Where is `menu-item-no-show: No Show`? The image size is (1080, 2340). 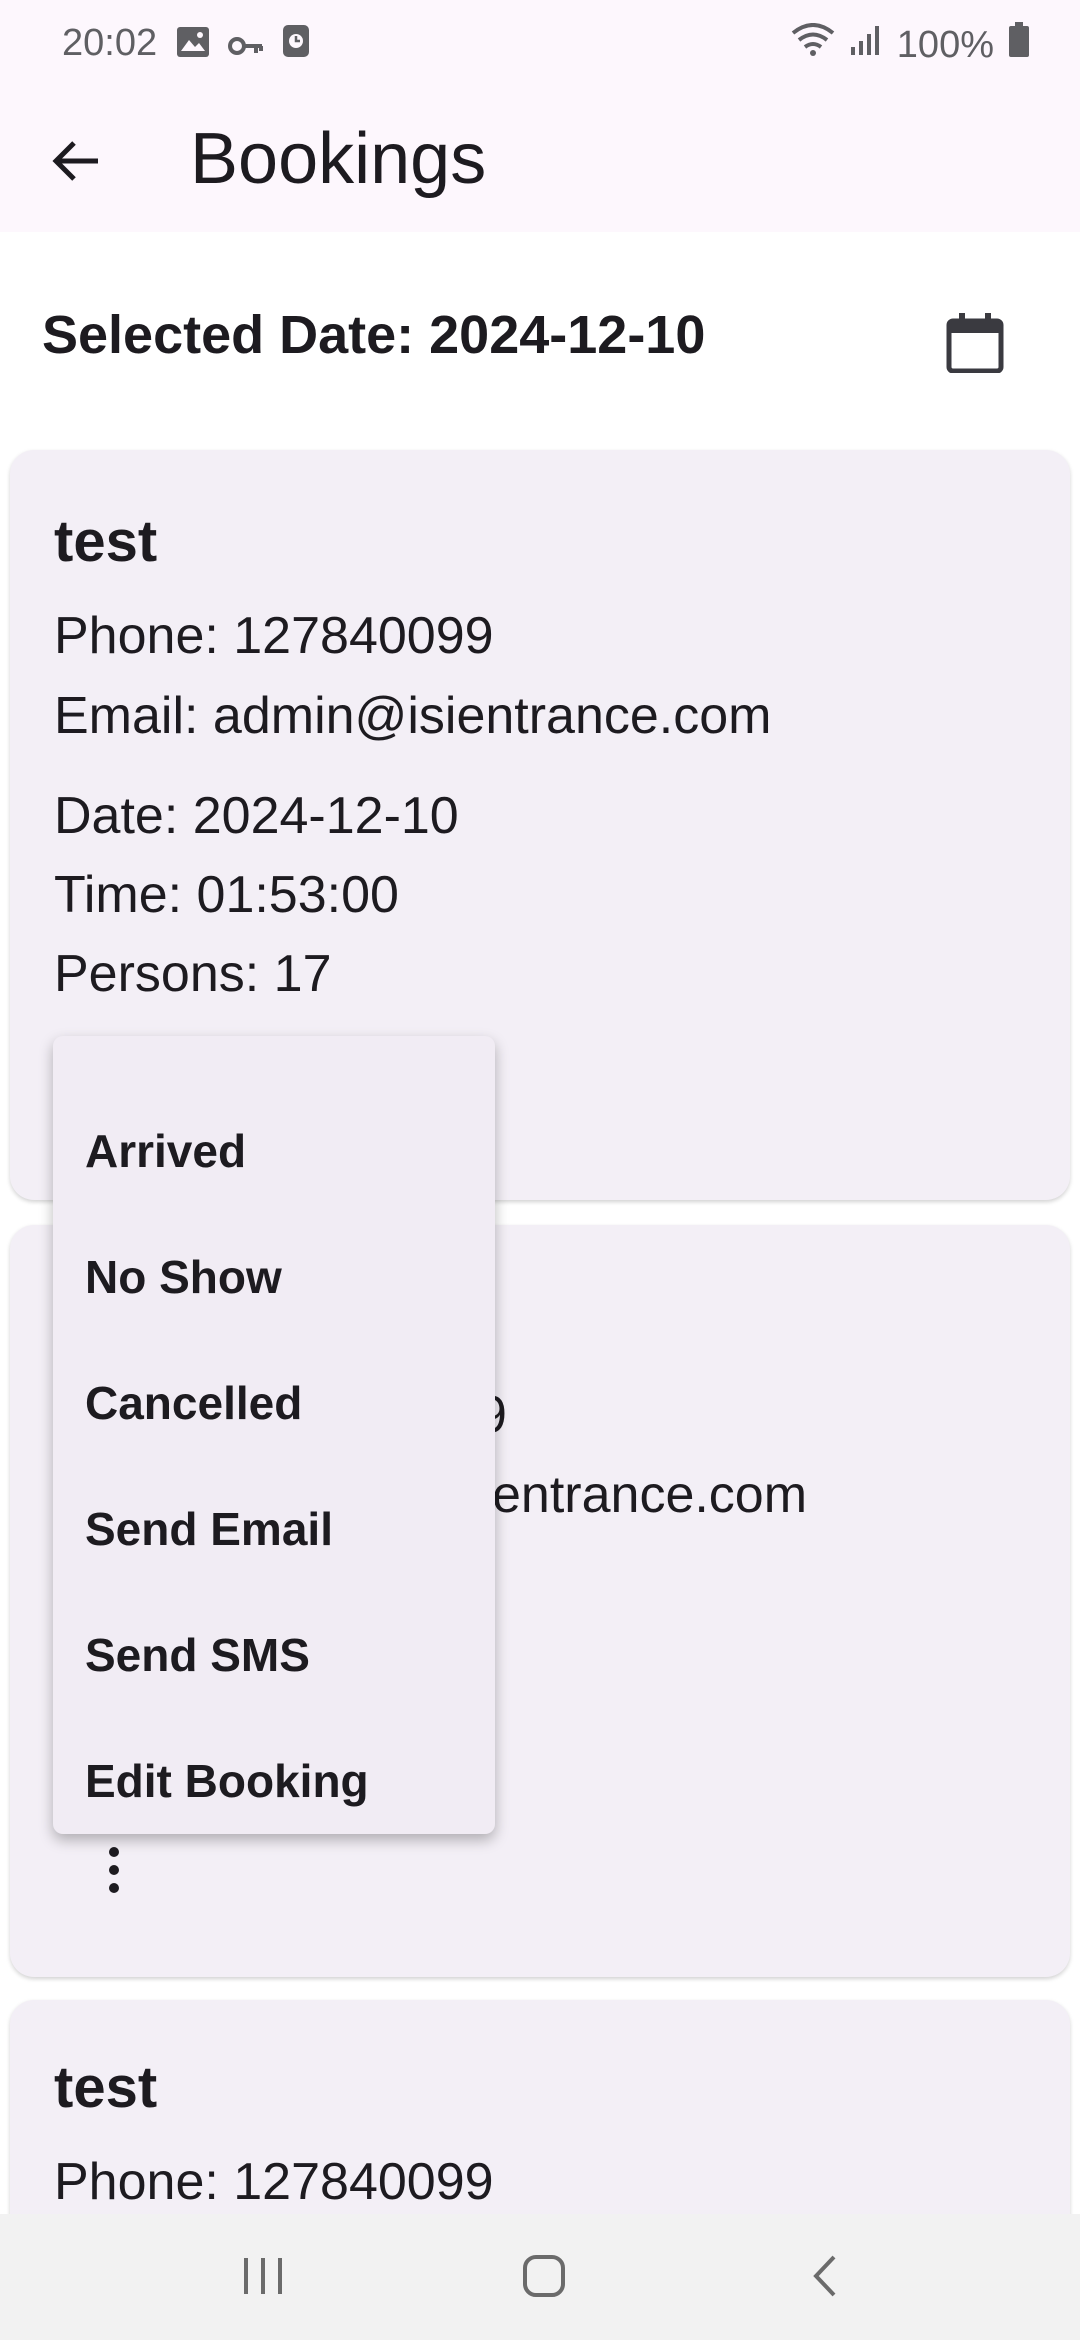 menu-item-no-show: No Show is located at coordinates (274, 1277).